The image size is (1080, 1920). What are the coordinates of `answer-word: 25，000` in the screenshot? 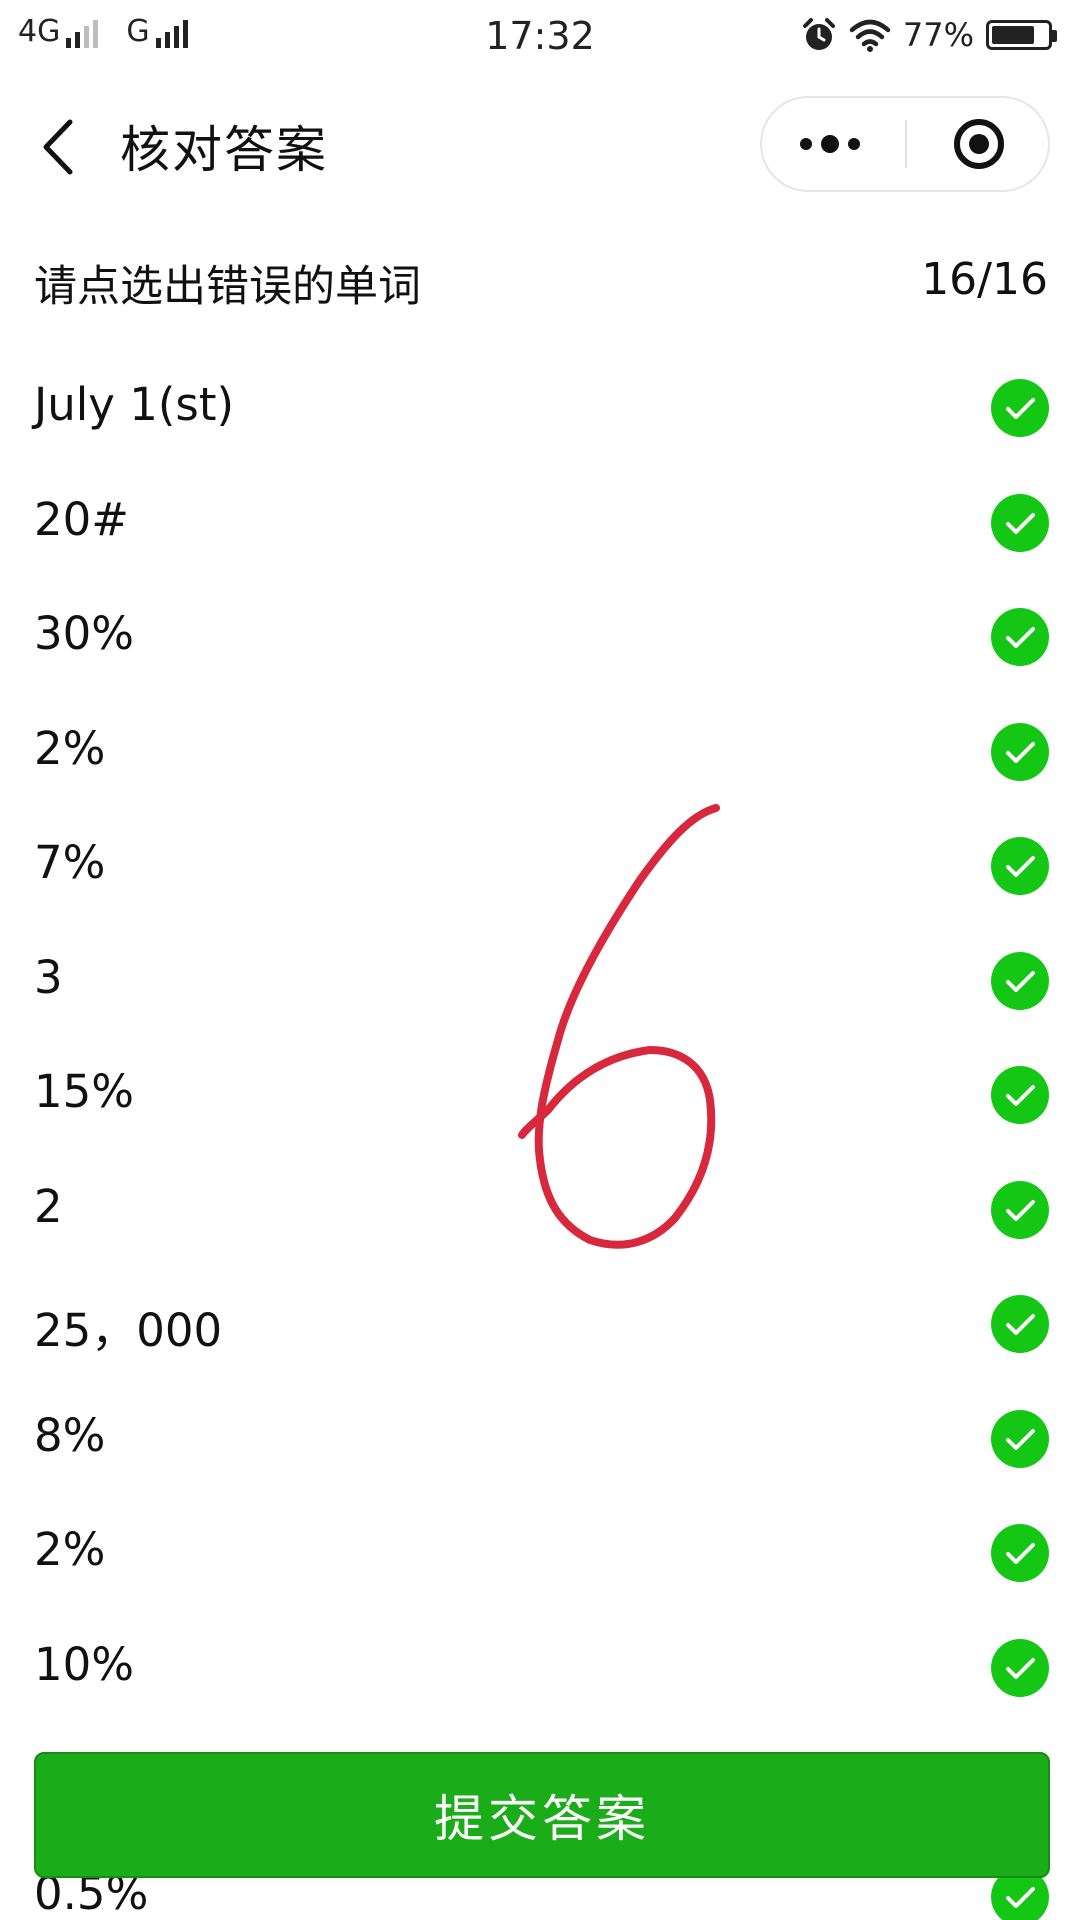 It's located at (128, 1330).